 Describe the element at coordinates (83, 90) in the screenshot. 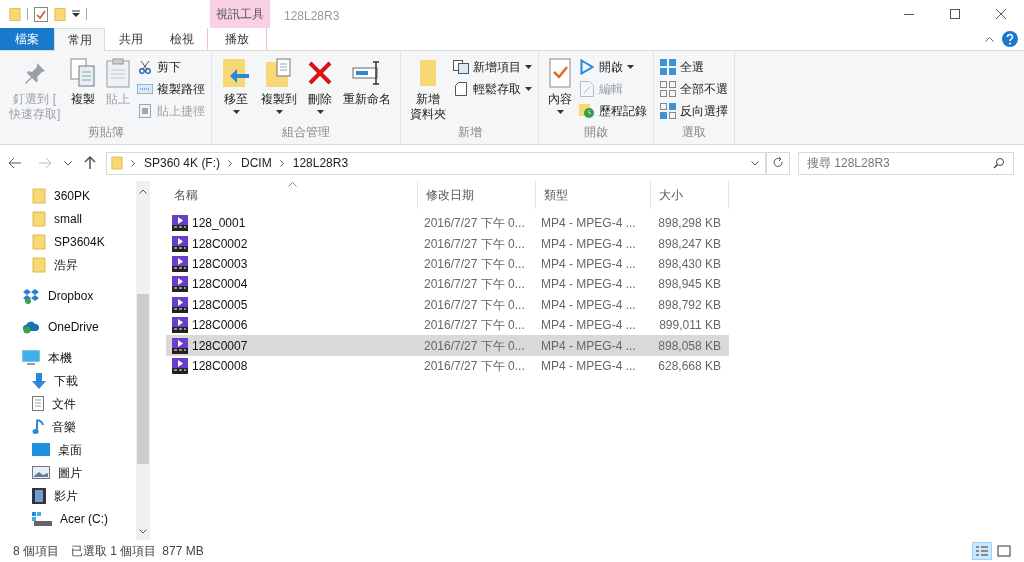

I see `ribbon-button: 複製` at that location.